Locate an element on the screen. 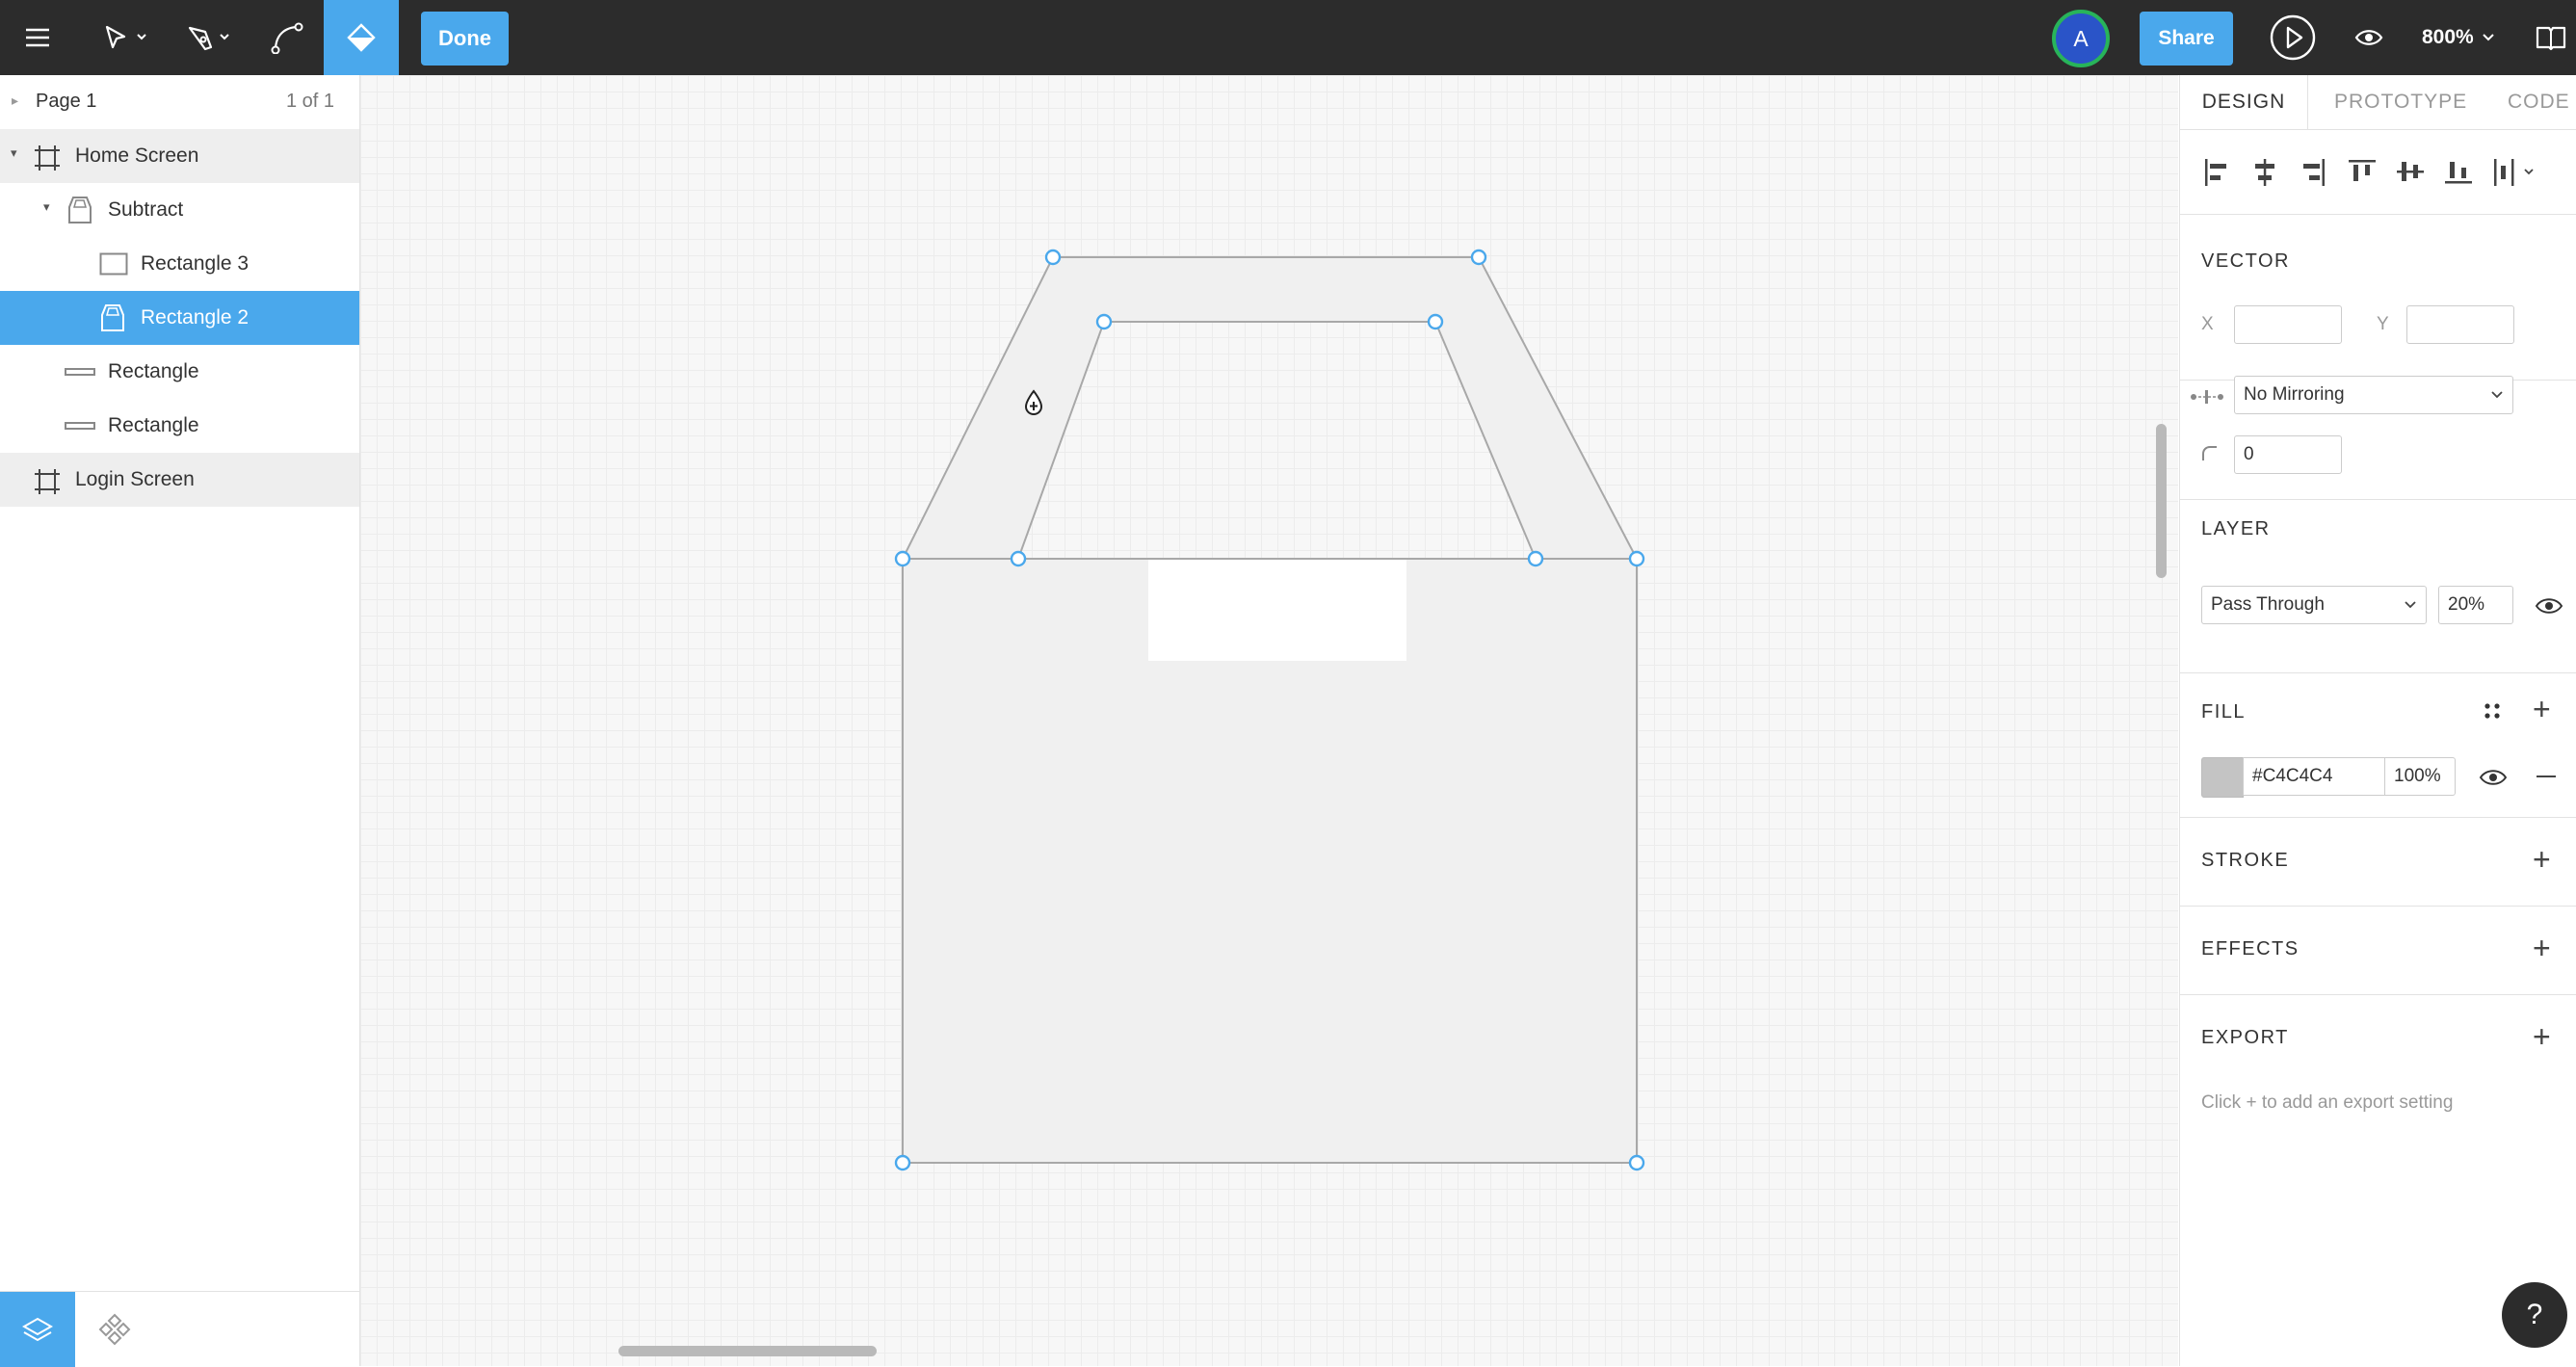 The image size is (2576, 1367). layer-rectangle-3: Rectangle 3 is located at coordinates (179, 264).